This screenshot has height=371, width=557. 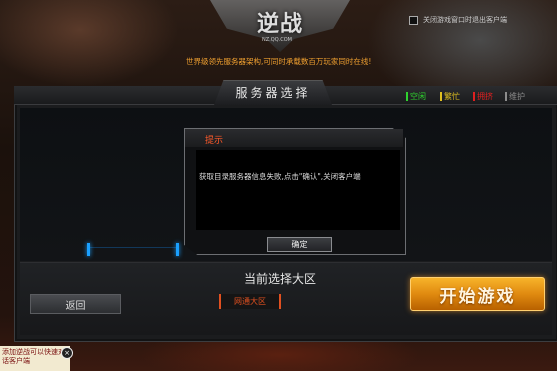 What do you see at coordinates (177, 249) in the screenshot?
I see `zone-tab-right-marker` at bounding box center [177, 249].